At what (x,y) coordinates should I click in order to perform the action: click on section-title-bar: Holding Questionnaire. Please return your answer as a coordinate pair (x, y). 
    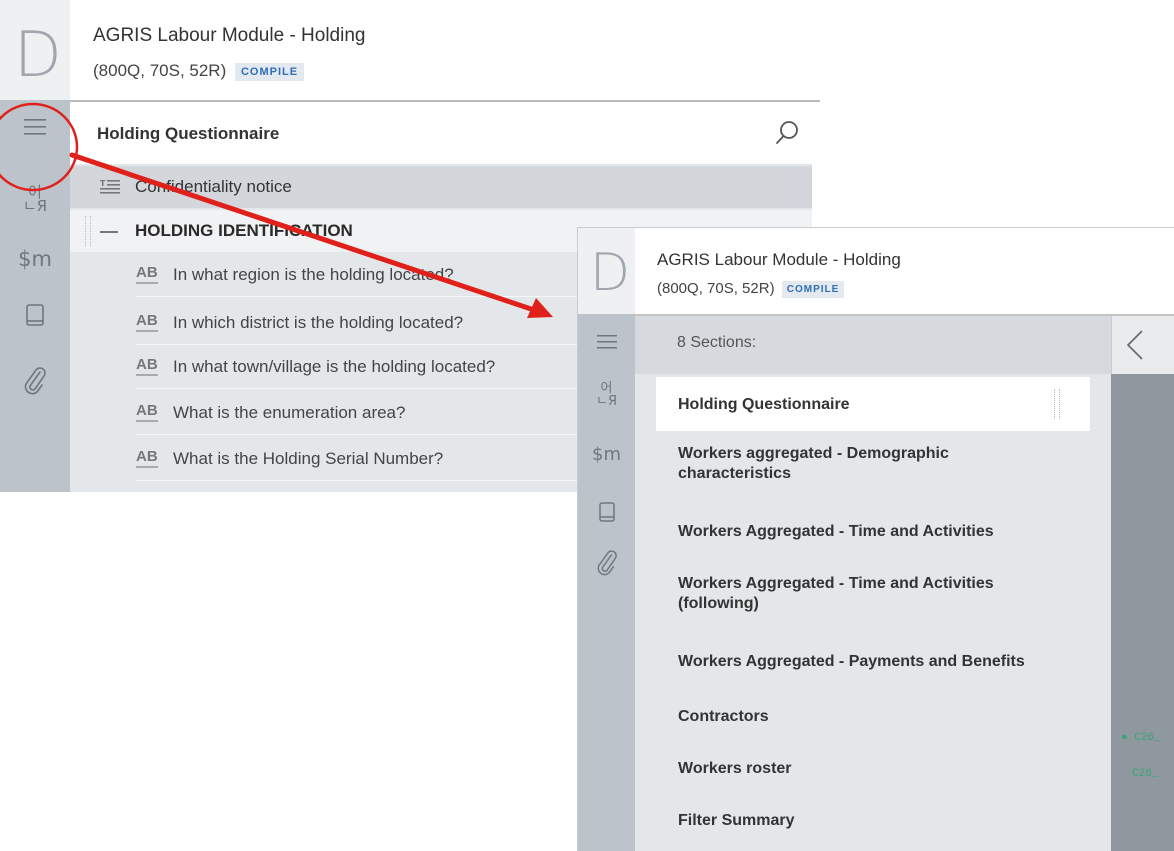
    Looking at the image, I should click on (445, 133).